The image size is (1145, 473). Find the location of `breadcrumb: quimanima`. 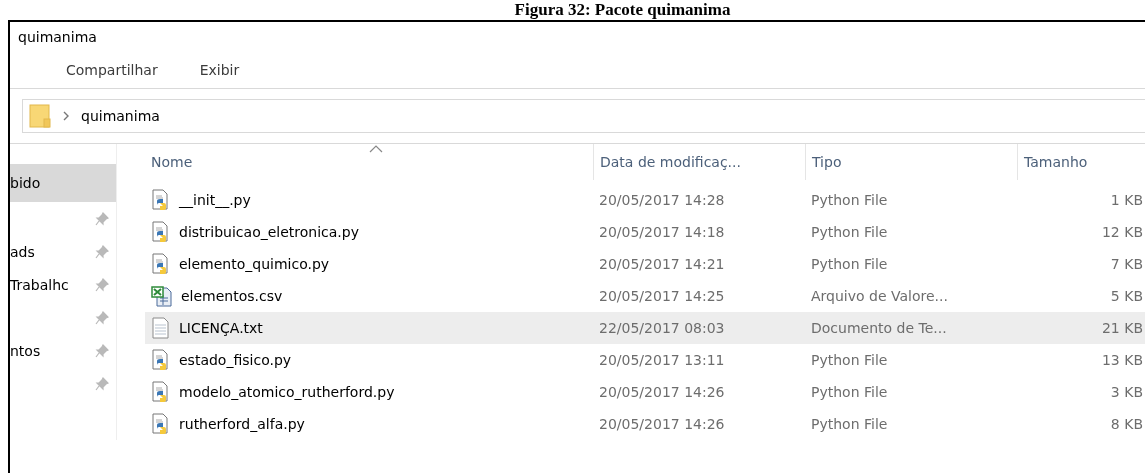

breadcrumb: quimanima is located at coordinates (120, 116).